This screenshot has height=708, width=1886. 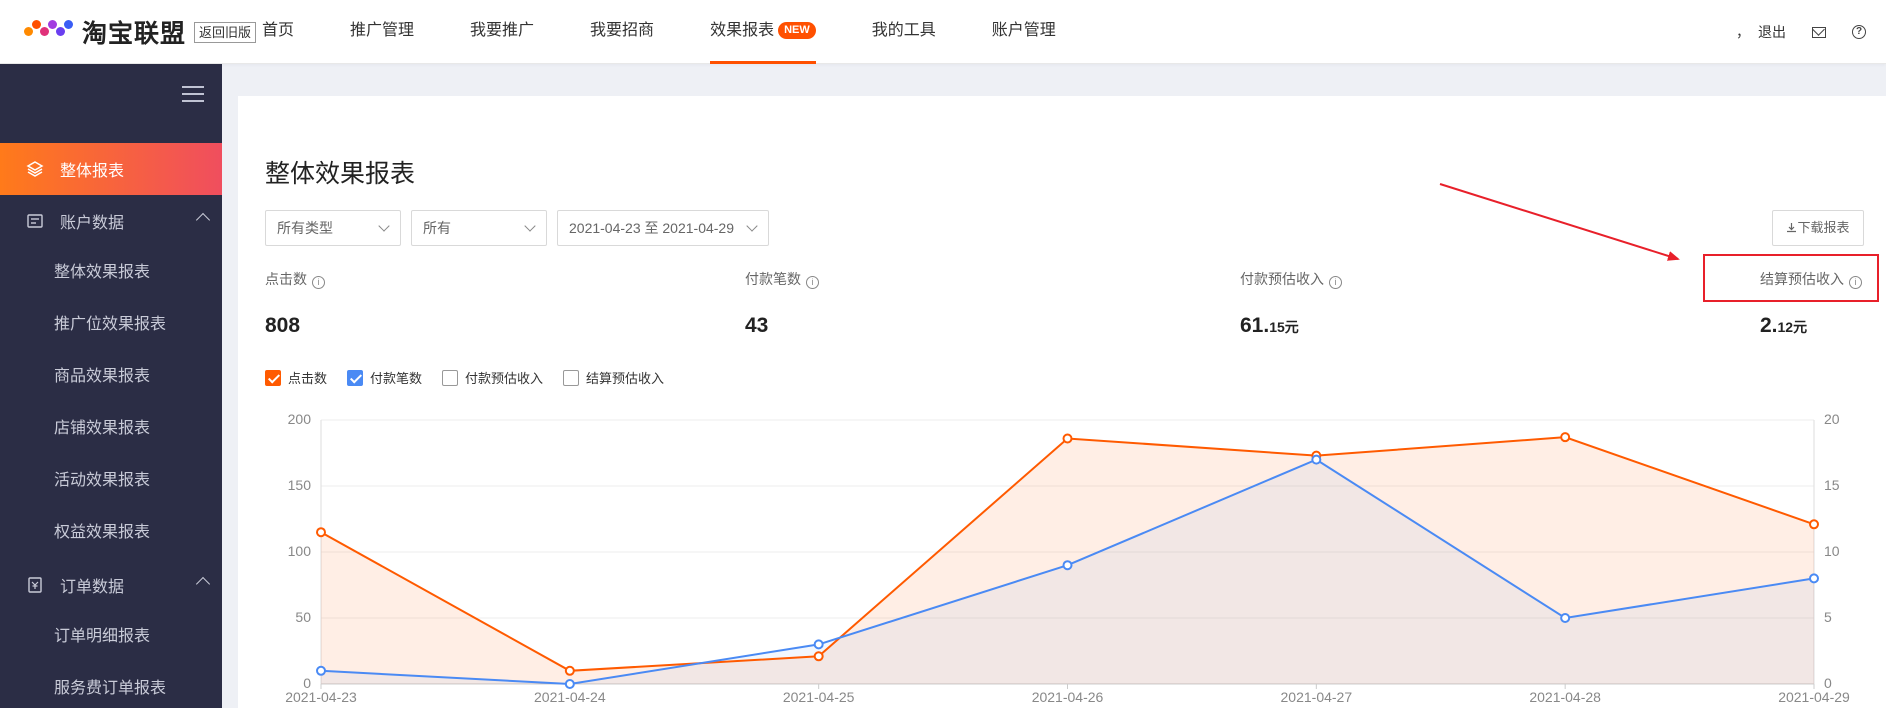 I want to click on metric-value-decimal: 12, so click(x=1785, y=327).